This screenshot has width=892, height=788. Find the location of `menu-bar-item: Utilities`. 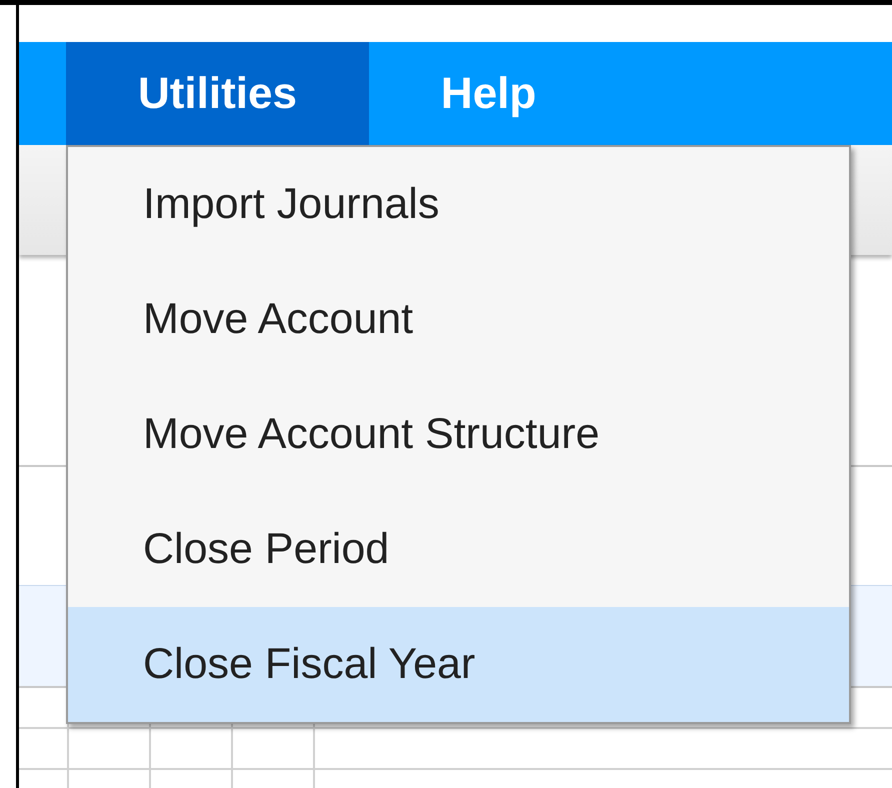

menu-bar-item: Utilities is located at coordinates (217, 93).